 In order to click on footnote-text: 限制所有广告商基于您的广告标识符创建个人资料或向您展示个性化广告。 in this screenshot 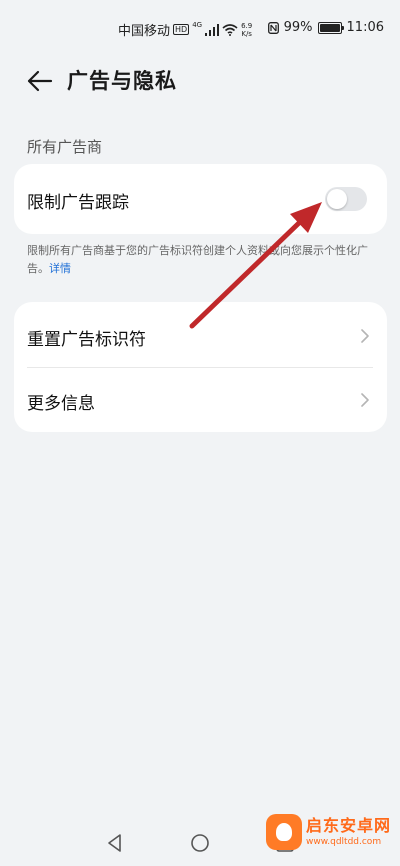, I will do `click(197, 259)`.